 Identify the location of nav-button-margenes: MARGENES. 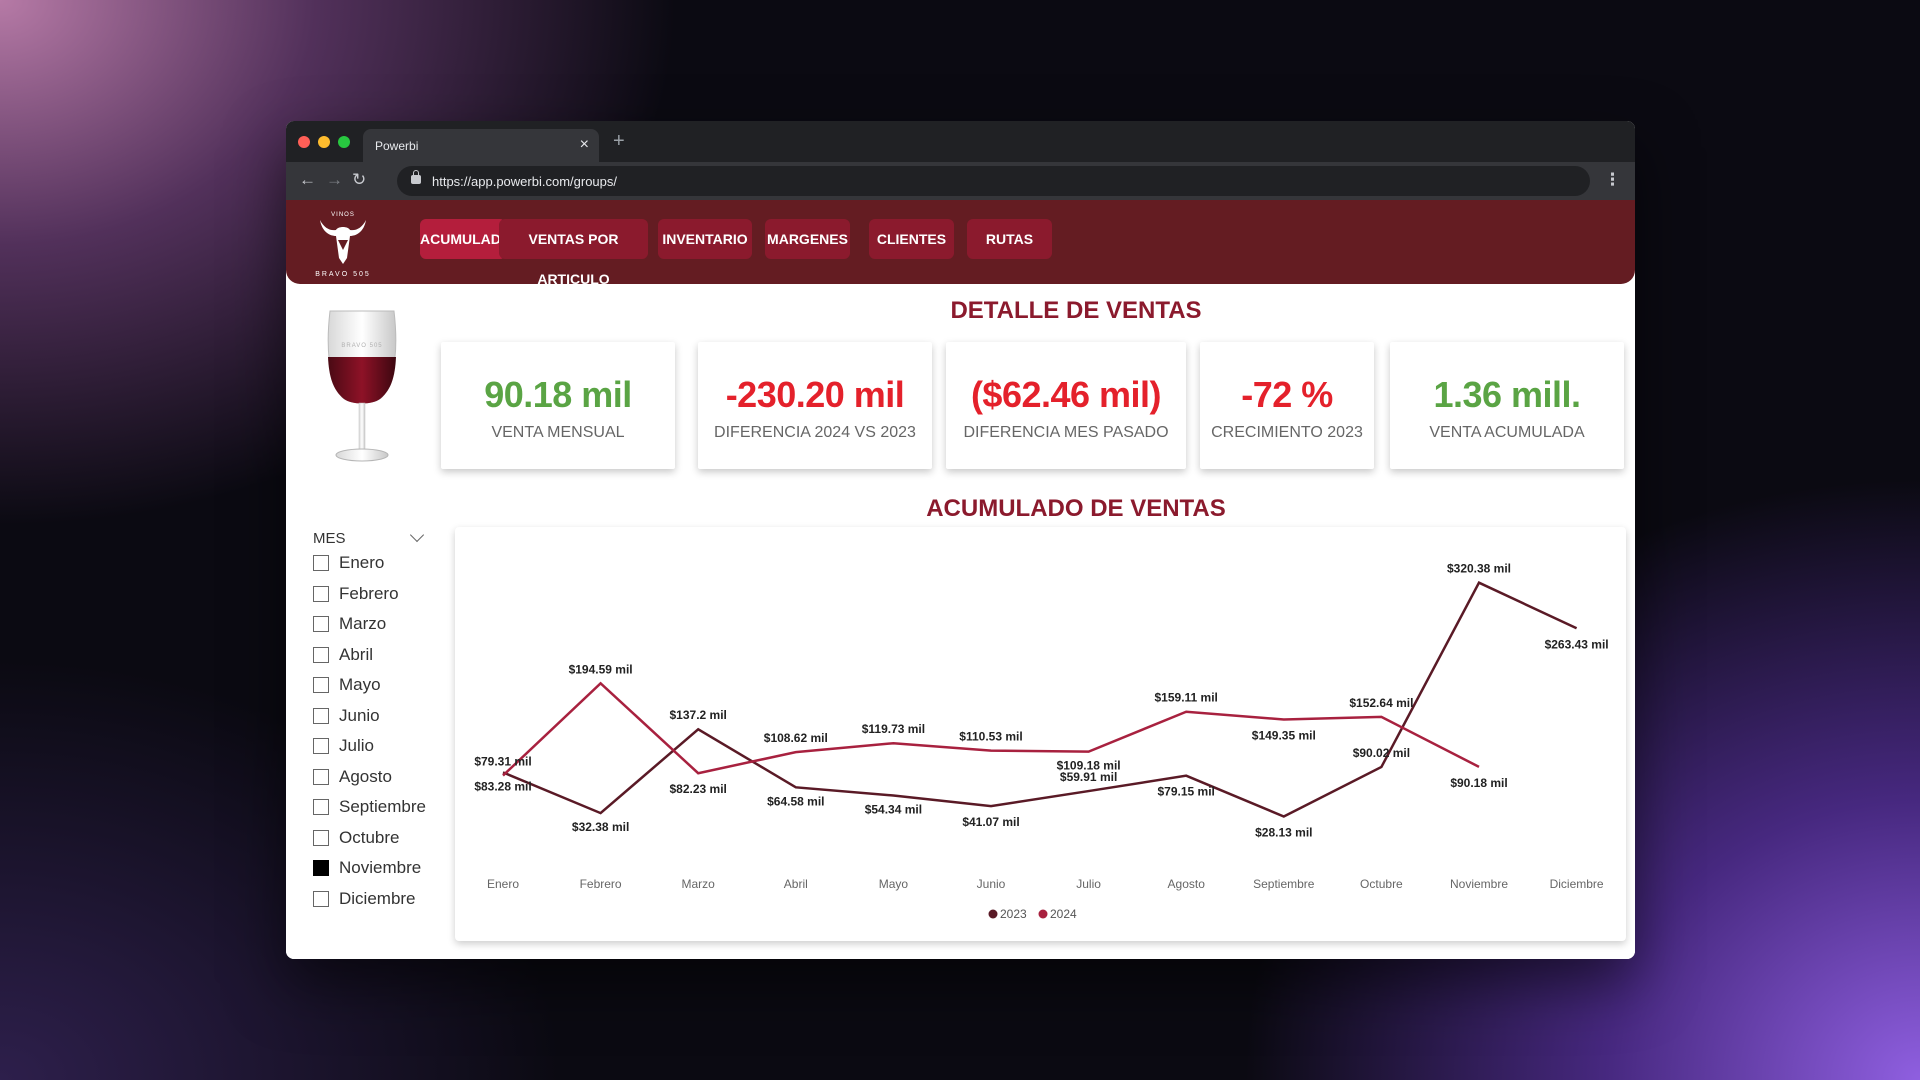
(807, 239).